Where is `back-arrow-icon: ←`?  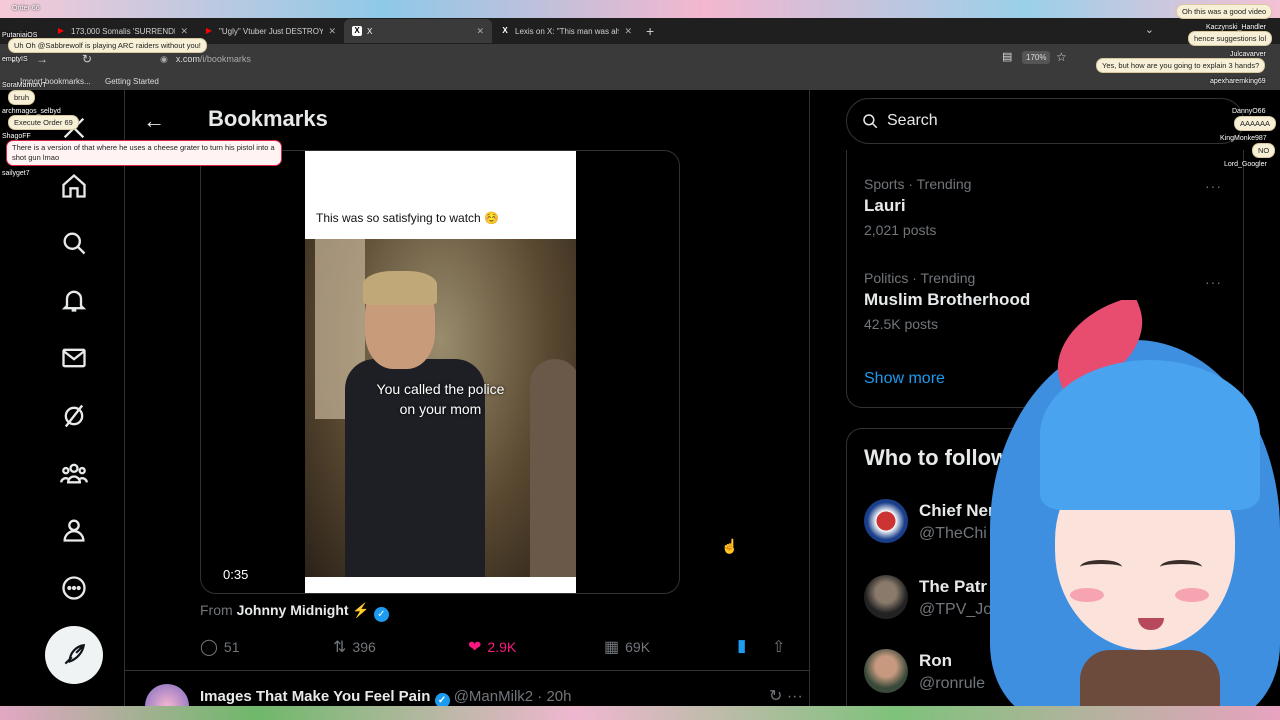
back-arrow-icon: ← is located at coordinates (154, 121).